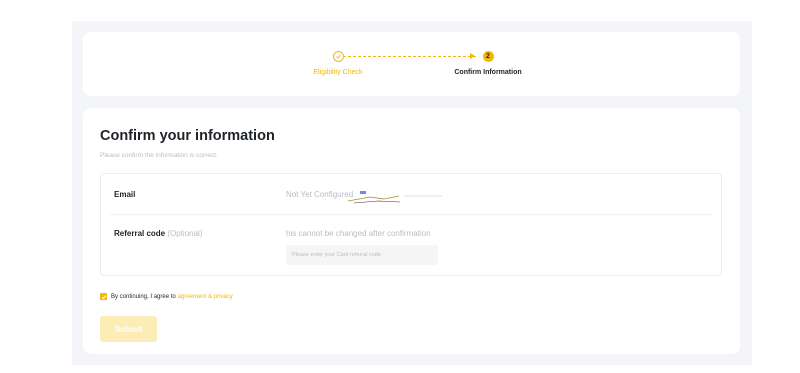 The height and width of the screenshot is (373, 800). I want to click on row-divider, so click(411, 214).